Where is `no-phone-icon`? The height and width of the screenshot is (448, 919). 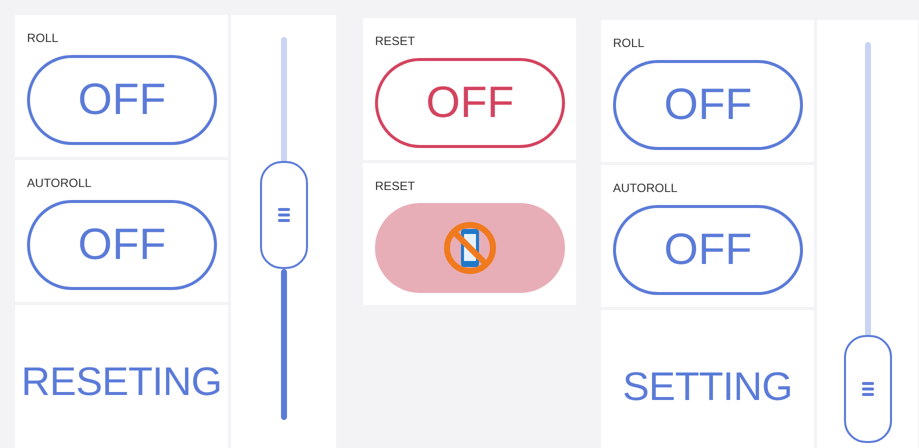
no-phone-icon is located at coordinates (470, 248).